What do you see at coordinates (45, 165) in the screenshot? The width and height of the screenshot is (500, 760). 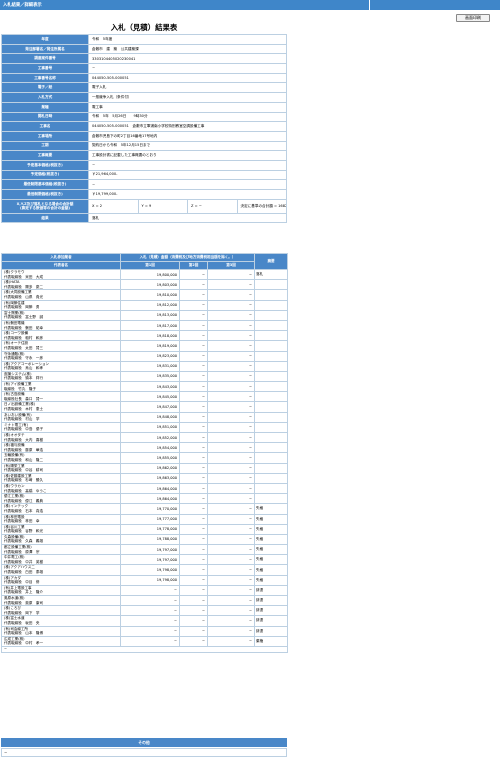 I see `summary-label: 予定基本価格(税抜き)` at bounding box center [45, 165].